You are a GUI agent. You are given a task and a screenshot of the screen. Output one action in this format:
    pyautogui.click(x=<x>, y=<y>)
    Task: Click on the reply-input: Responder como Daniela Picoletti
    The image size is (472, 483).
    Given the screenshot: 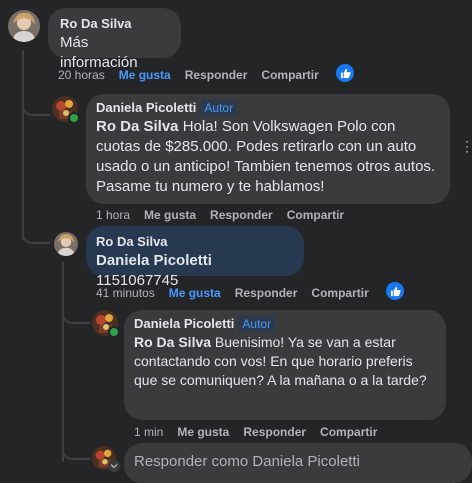 What is the action you would take?
    pyautogui.click(x=298, y=463)
    